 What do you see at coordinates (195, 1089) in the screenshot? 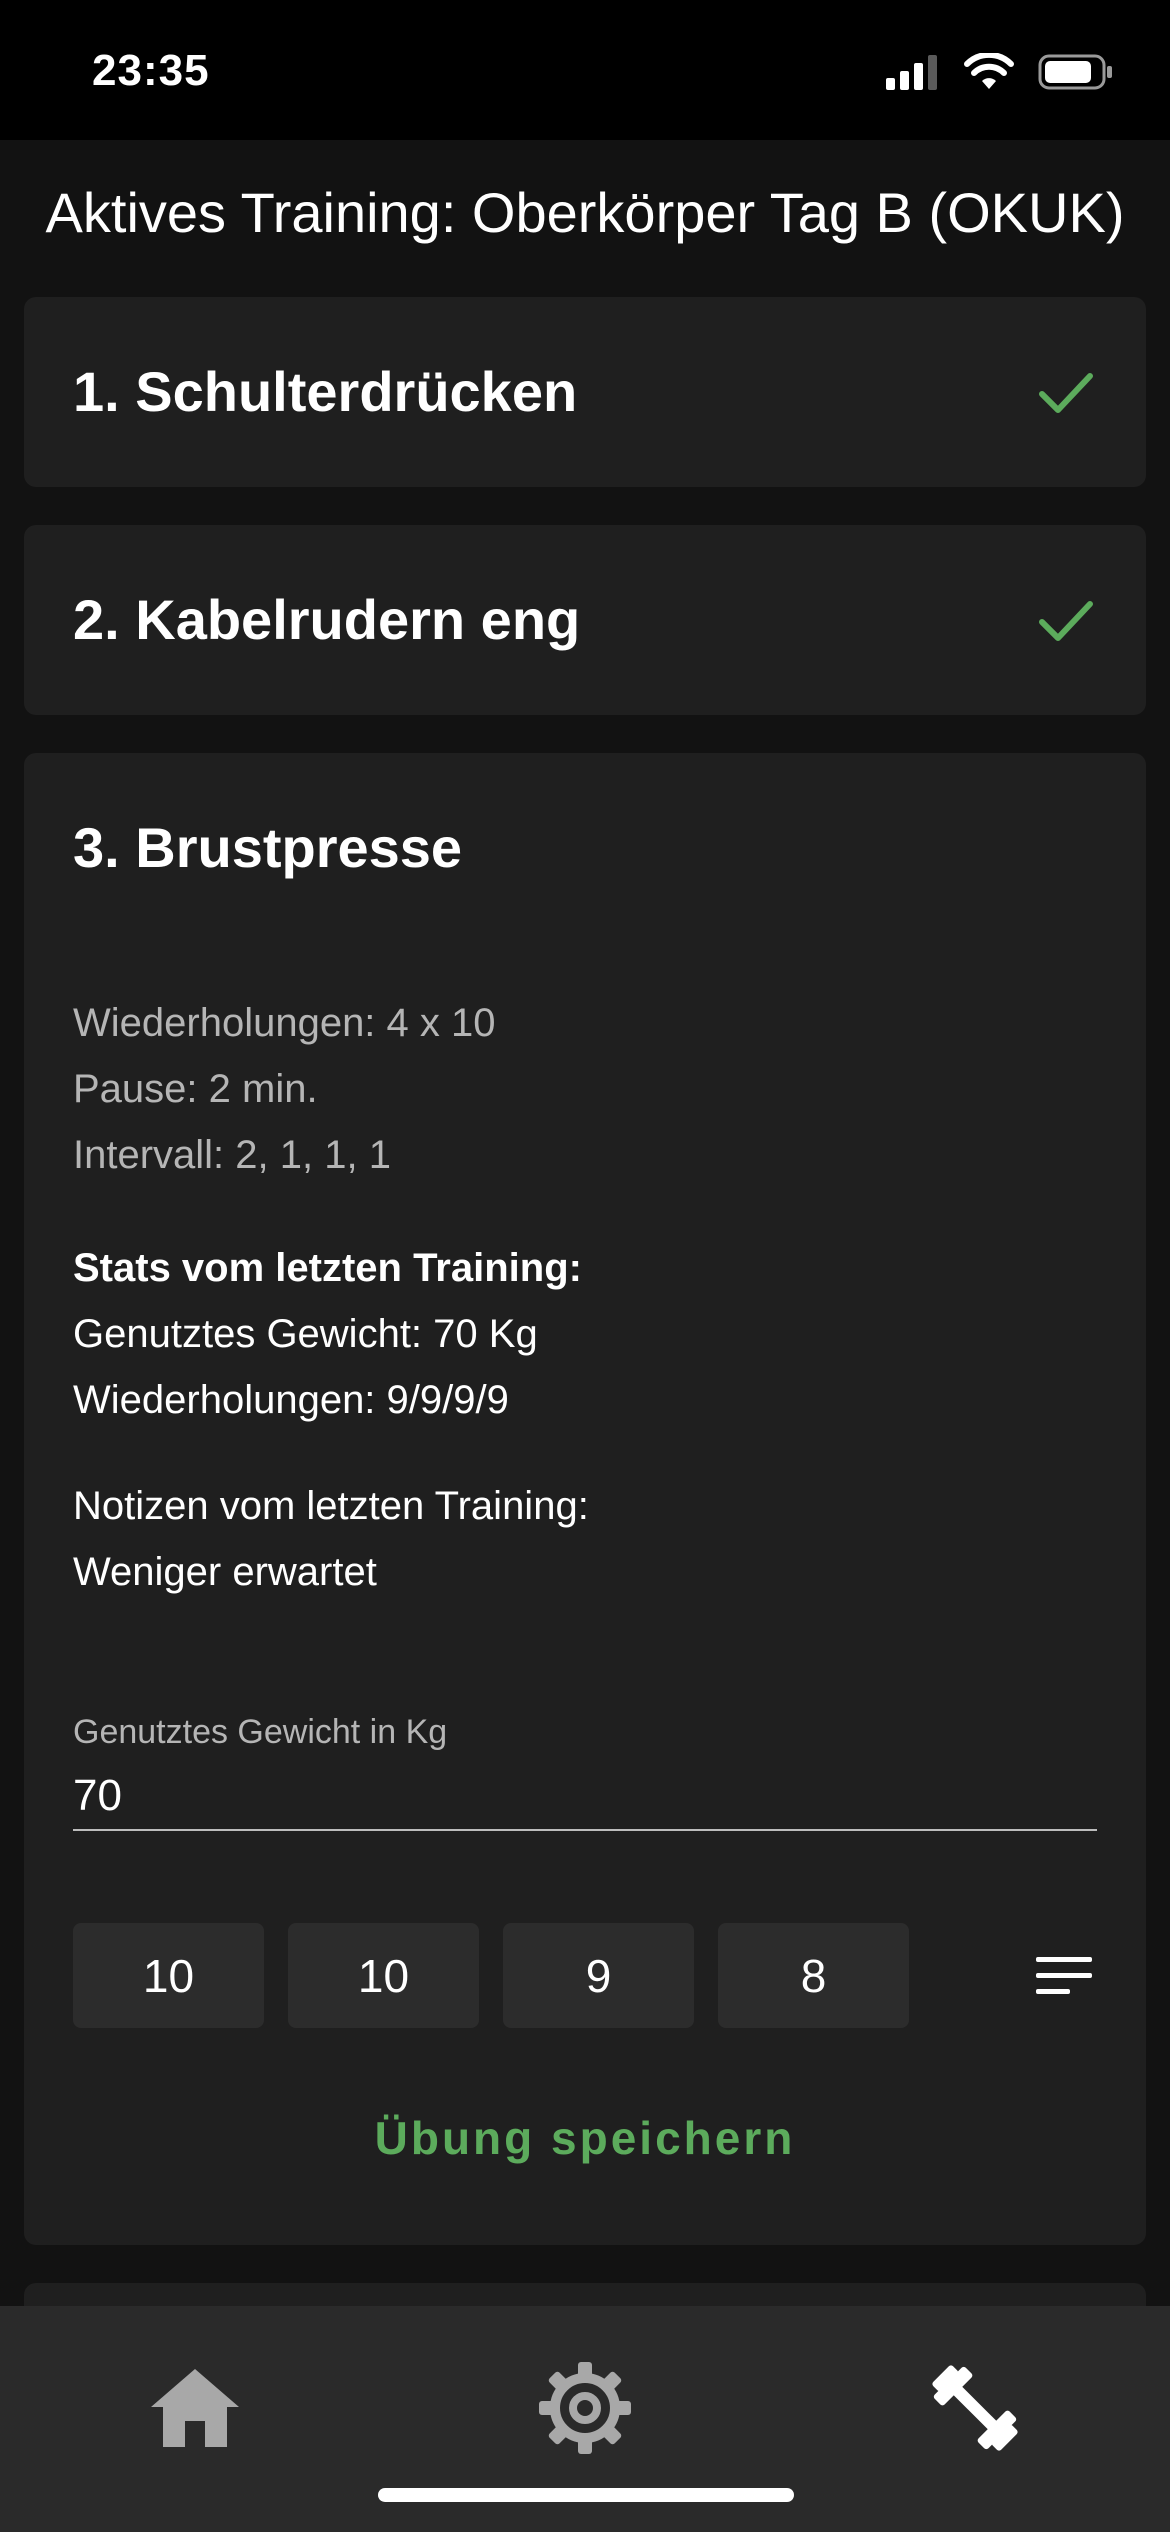
I see `pause-text: Pause: 2 min.` at bounding box center [195, 1089].